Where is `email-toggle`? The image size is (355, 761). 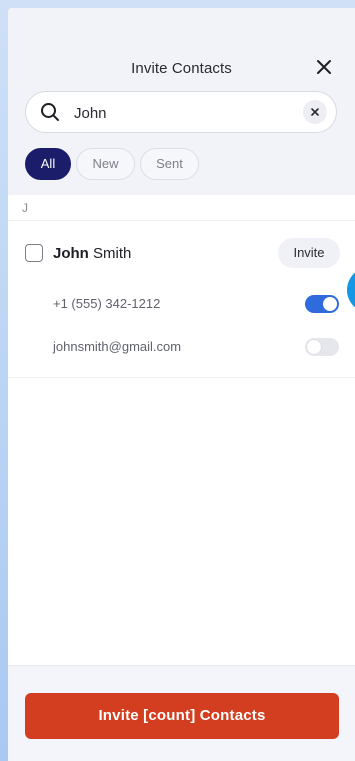 email-toggle is located at coordinates (322, 347).